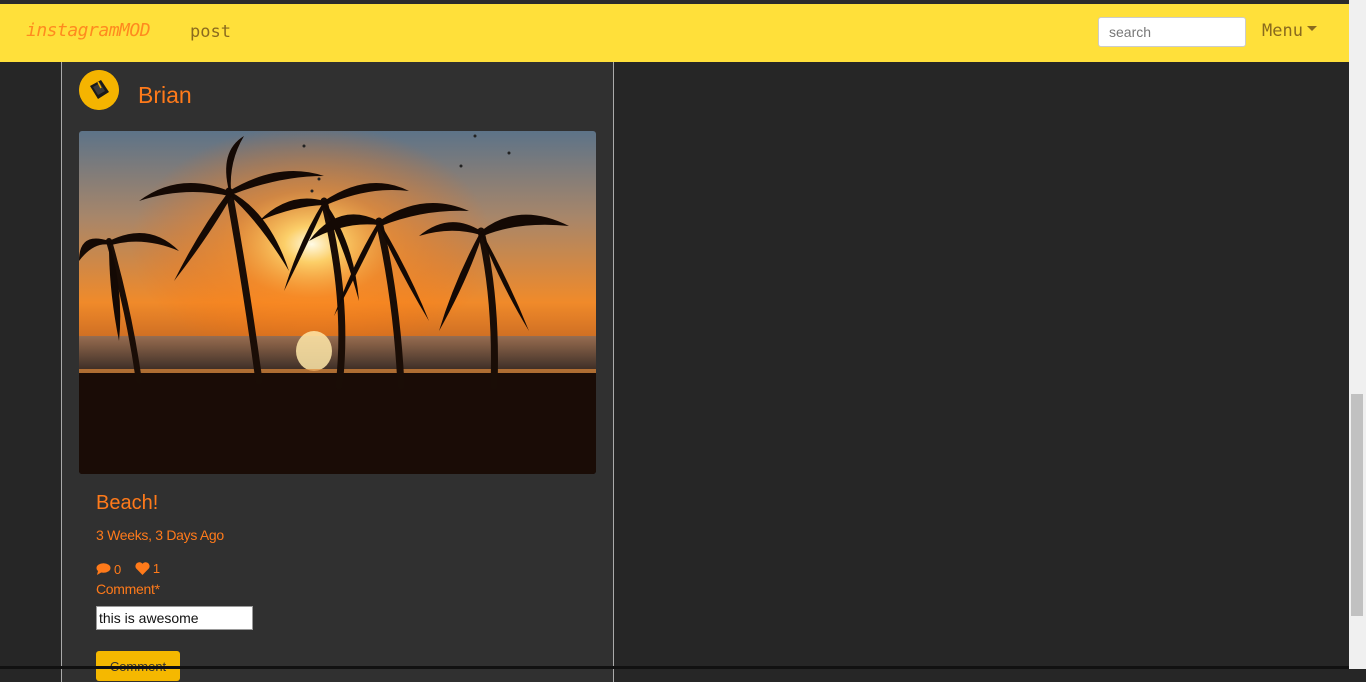 The image size is (1366, 682). What do you see at coordinates (1357, 334) in the screenshot?
I see `page-scrollbar` at bounding box center [1357, 334].